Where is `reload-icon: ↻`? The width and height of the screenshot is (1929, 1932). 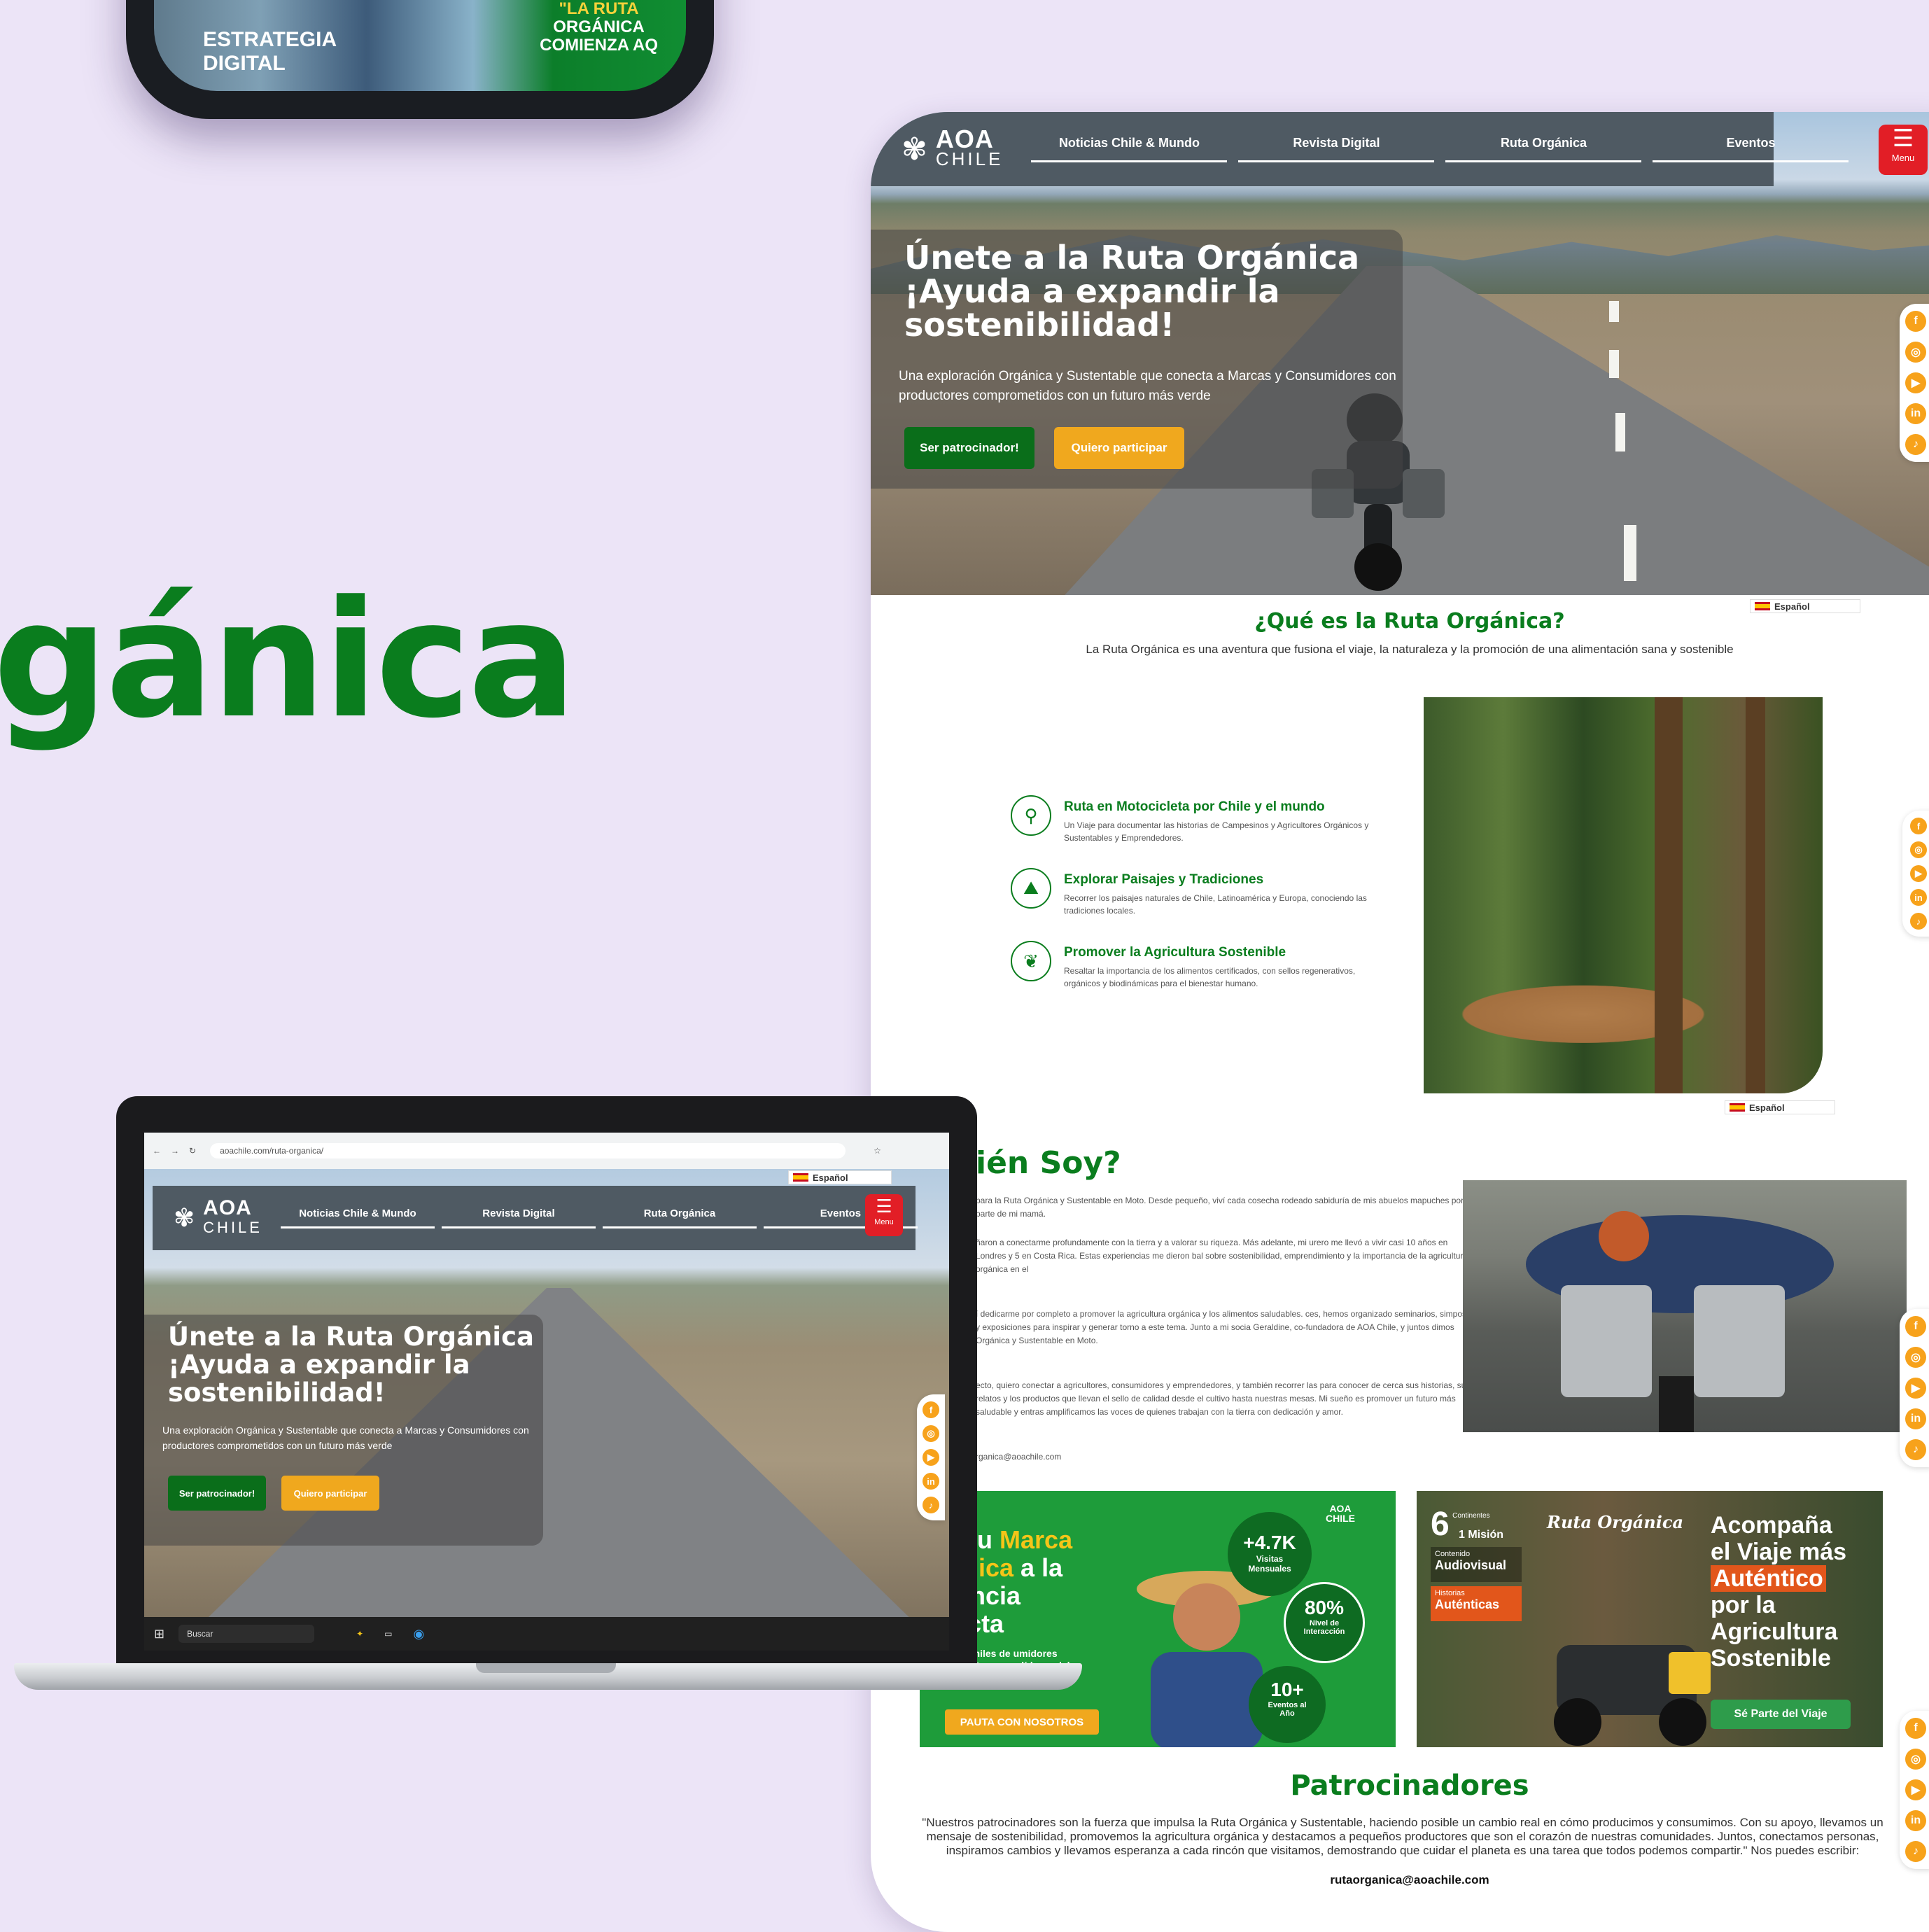 reload-icon: ↻ is located at coordinates (192, 1151).